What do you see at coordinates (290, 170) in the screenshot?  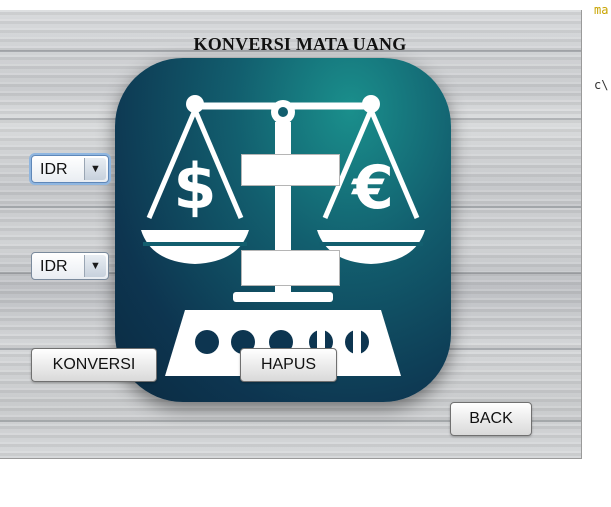 I see `amount-input` at bounding box center [290, 170].